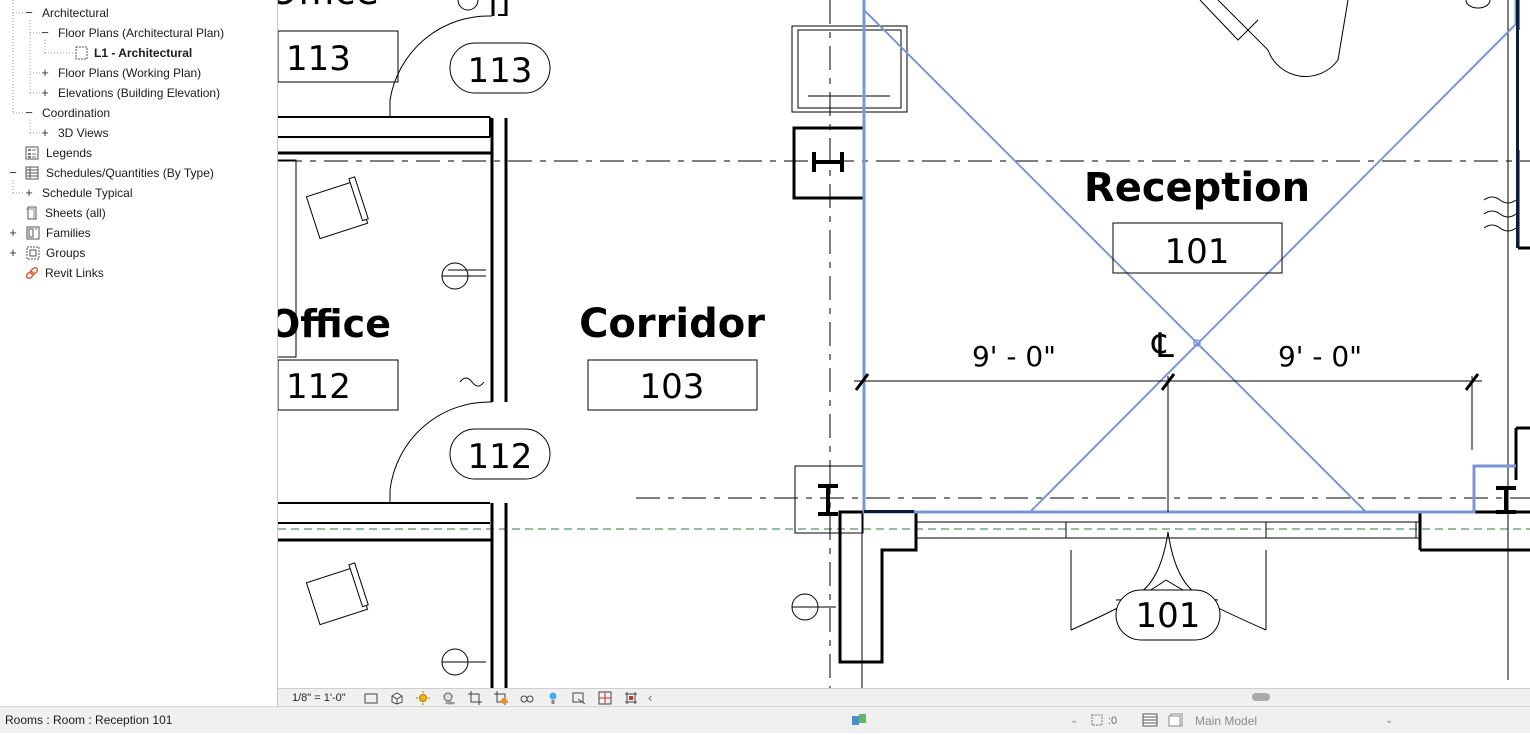 This screenshot has height=735, width=1530. Describe the element at coordinates (32, 173) in the screenshot. I see `schedule-icon` at that location.